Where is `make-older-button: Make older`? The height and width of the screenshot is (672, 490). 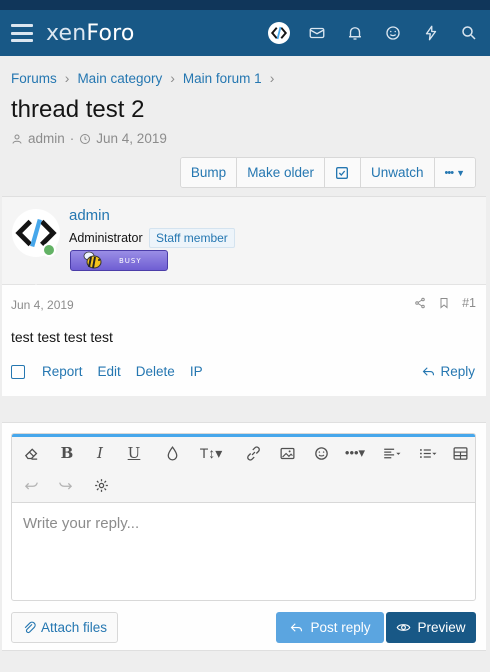 make-older-button: Make older is located at coordinates (281, 172).